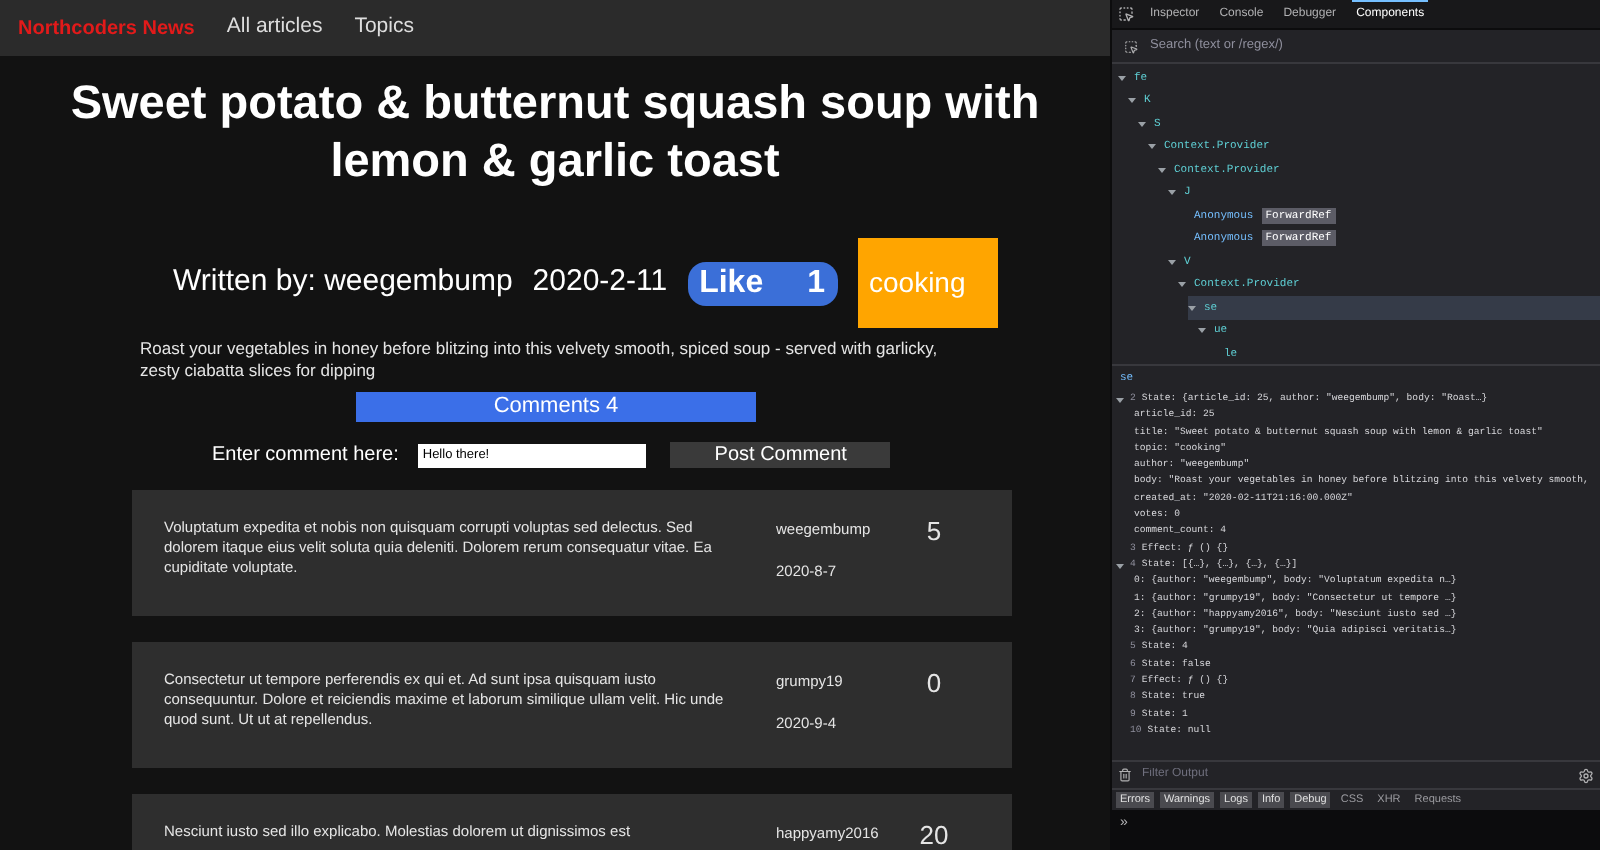 This screenshot has height=850, width=1600. I want to click on trash-icon, so click(1125, 775).